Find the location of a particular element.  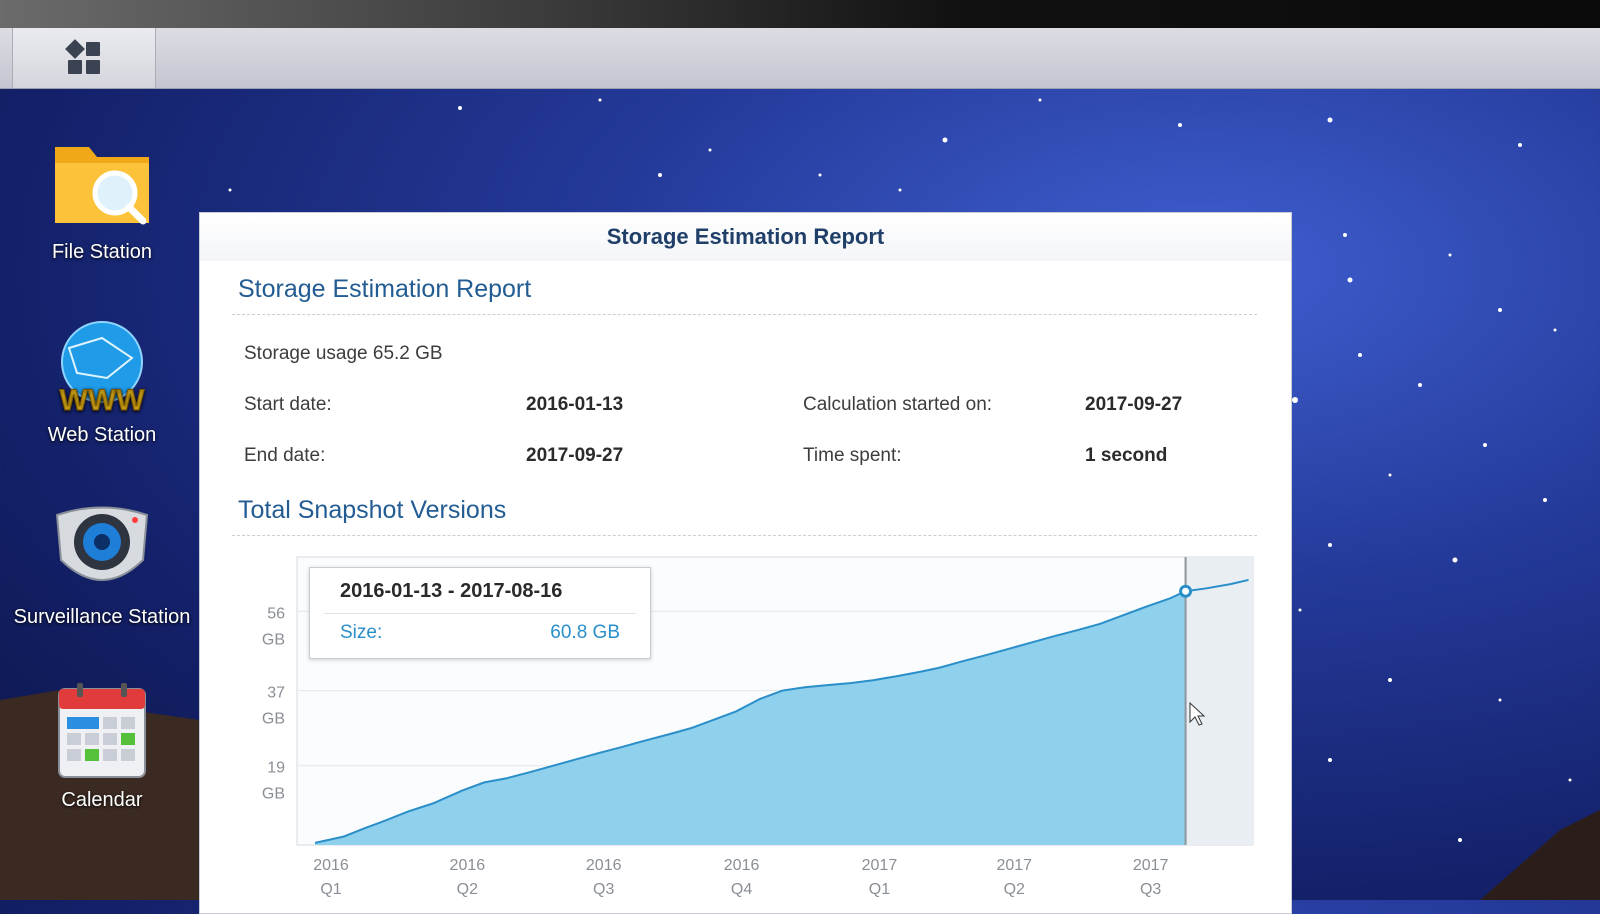

x-tick-quarter: Q4 is located at coordinates (741, 889).